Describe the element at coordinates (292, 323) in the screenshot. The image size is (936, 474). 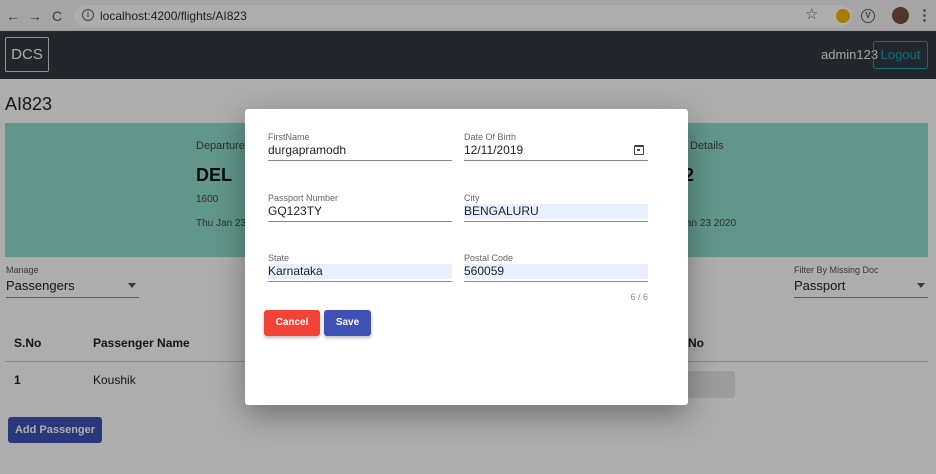
I see `cancel-button: Cancel` at that location.